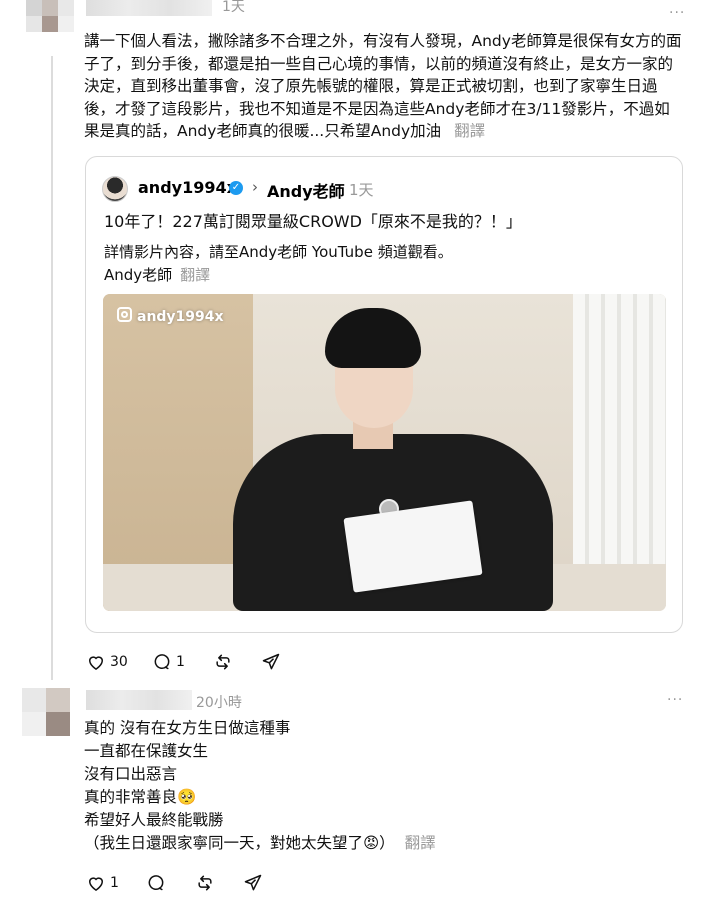 This screenshot has width=714, height=906. I want to click on quoted-reply-to: Andy老師, so click(306, 190).